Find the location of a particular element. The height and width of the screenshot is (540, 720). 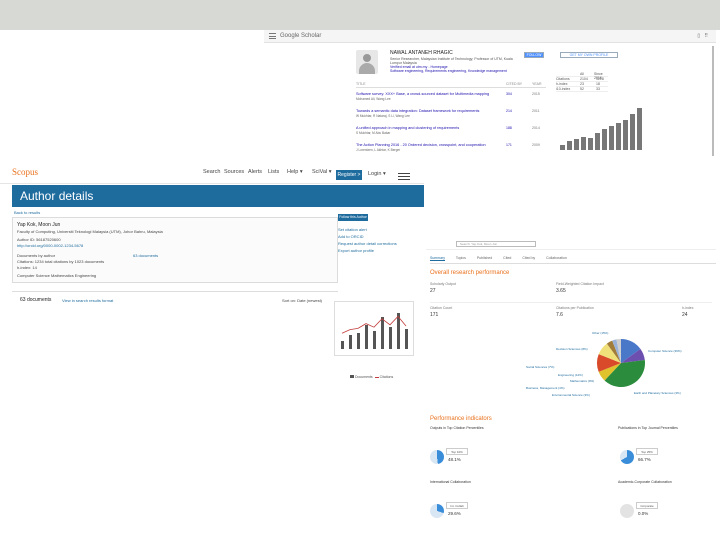

indicator-box: Top 10% is located at coordinates (457, 451).